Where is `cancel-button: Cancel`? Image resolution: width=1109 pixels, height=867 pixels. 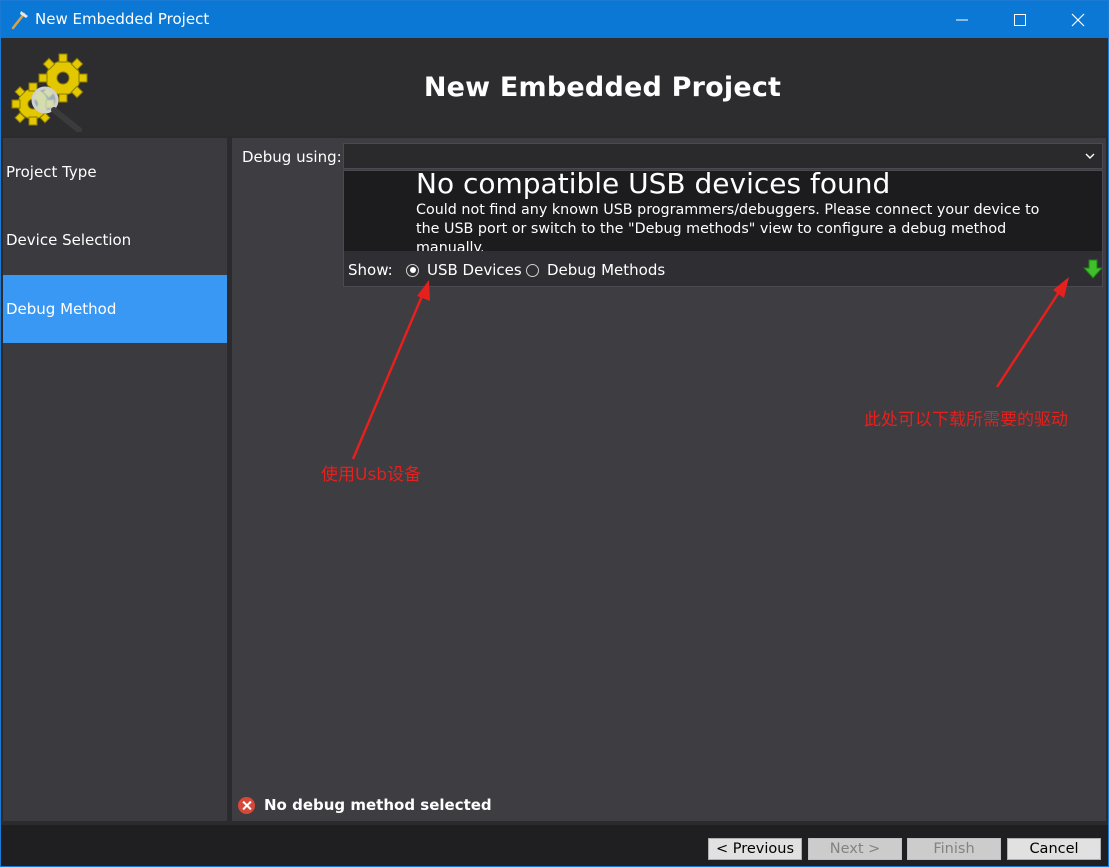
cancel-button: Cancel is located at coordinates (1054, 849).